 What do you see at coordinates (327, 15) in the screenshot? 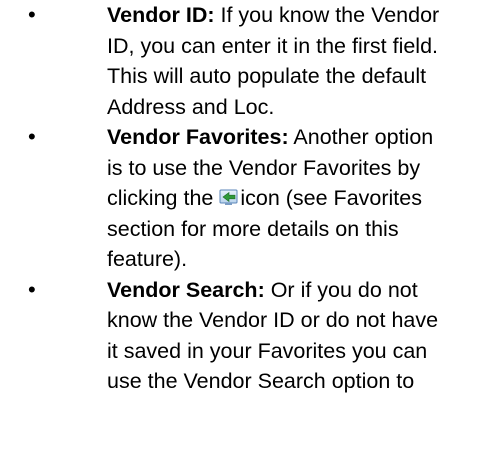
I see `bullet-text-line: If you know the Vendor` at bounding box center [327, 15].